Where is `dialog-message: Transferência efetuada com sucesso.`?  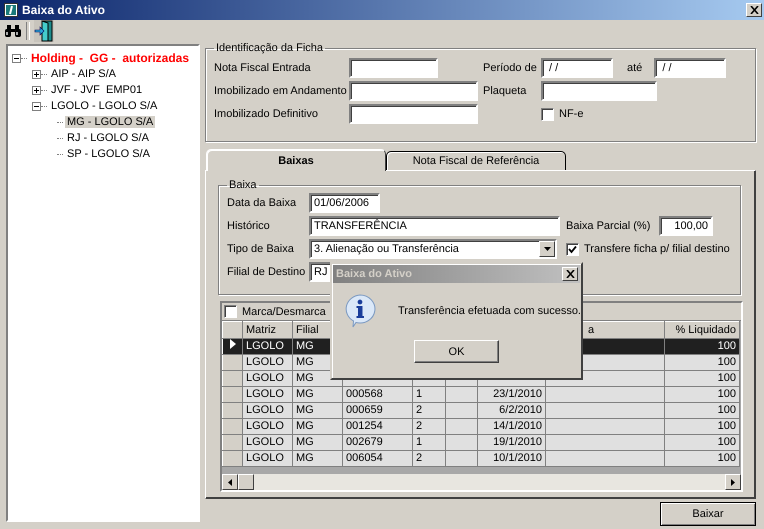
dialog-message: Transferência efetuada com sucesso. is located at coordinates (489, 311).